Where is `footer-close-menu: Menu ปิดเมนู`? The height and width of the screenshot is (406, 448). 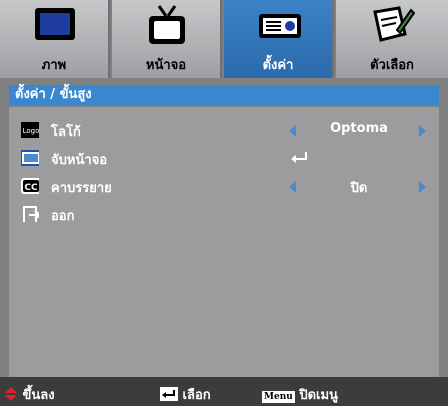
footer-close-menu: Menu ปิดเมนู is located at coordinates (300, 395).